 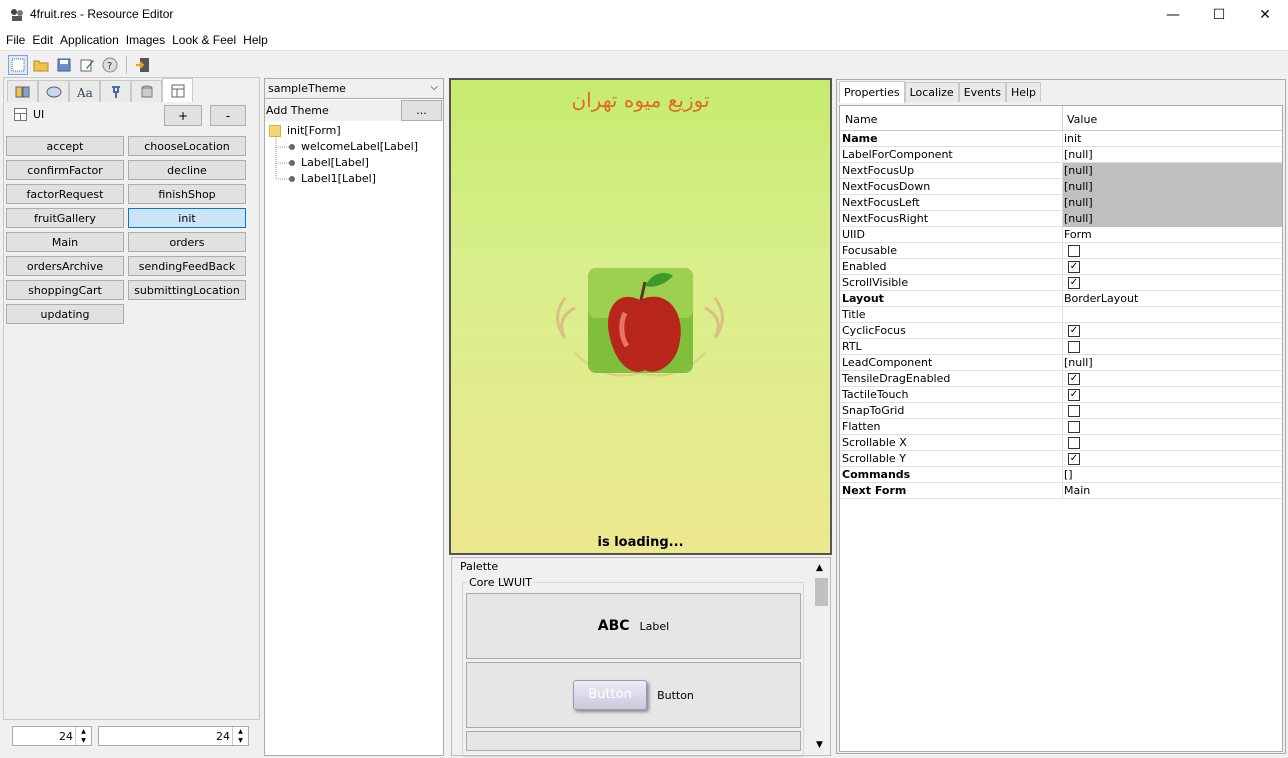 I want to click on form-button: accept, so click(x=65, y=146).